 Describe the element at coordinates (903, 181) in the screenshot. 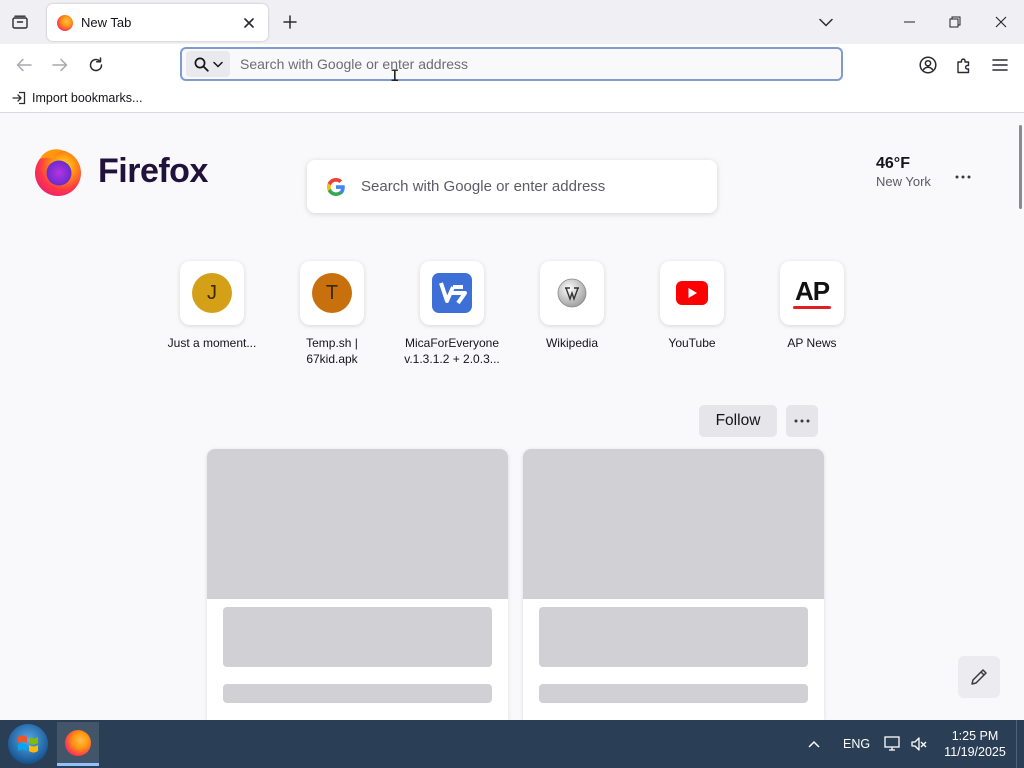

I see `weather-location: New York` at that location.